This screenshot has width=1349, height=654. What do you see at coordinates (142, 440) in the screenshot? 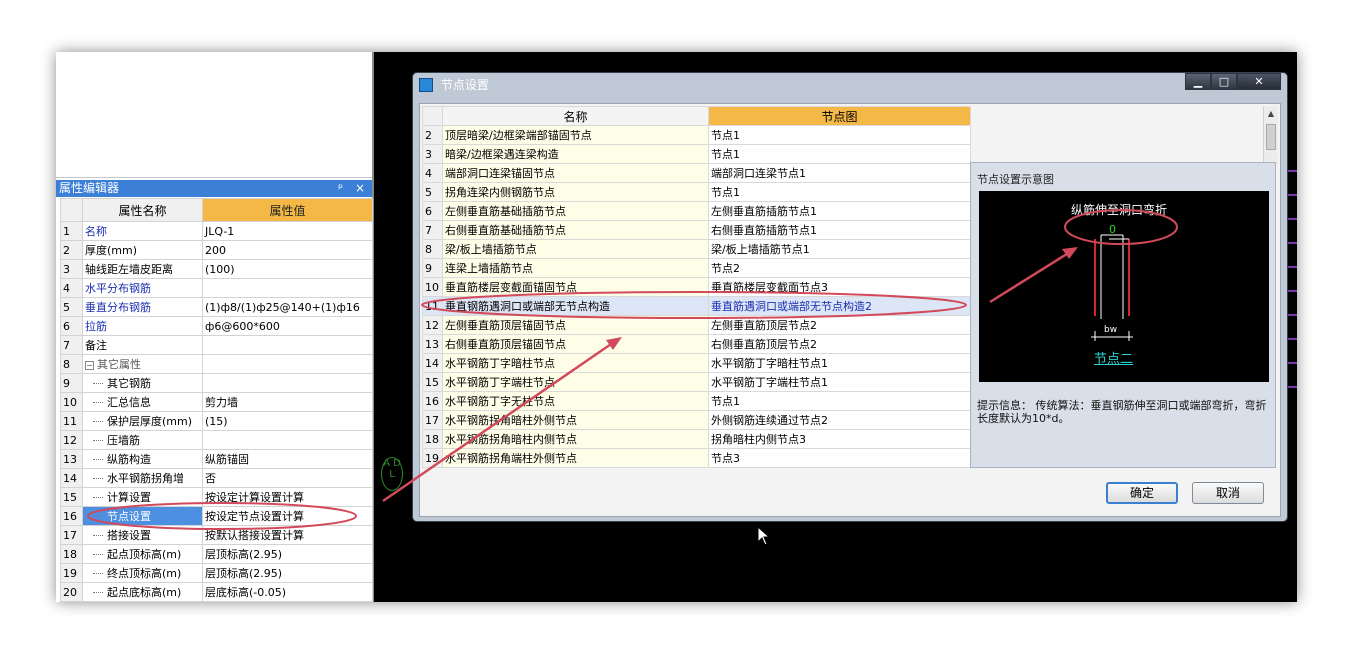
I see `property-name: 压墙筋` at bounding box center [142, 440].